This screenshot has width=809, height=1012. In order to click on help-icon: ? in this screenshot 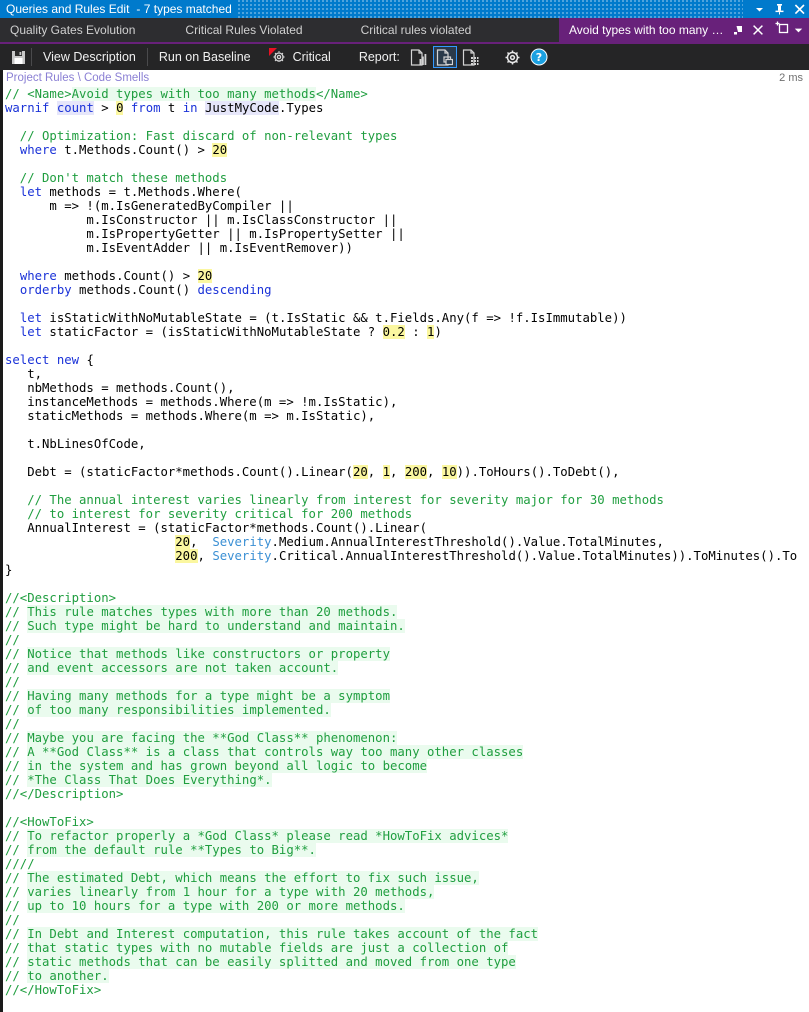, I will do `click(539, 57)`.